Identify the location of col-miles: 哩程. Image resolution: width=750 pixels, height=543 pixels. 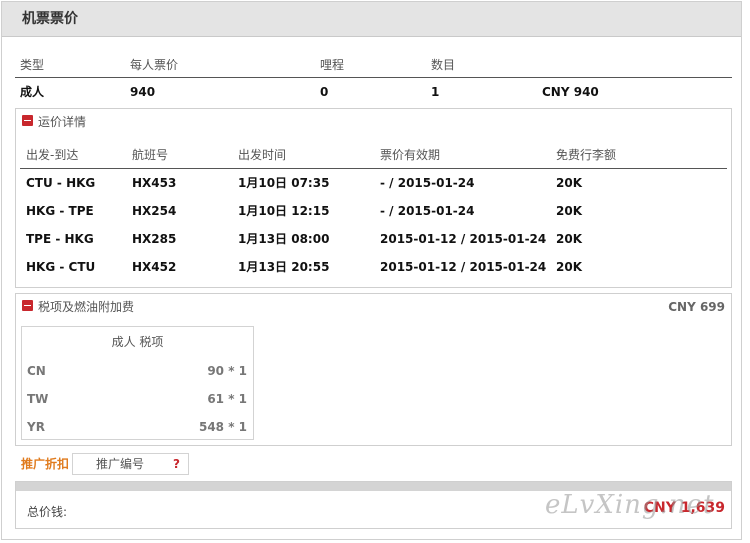
(332, 65).